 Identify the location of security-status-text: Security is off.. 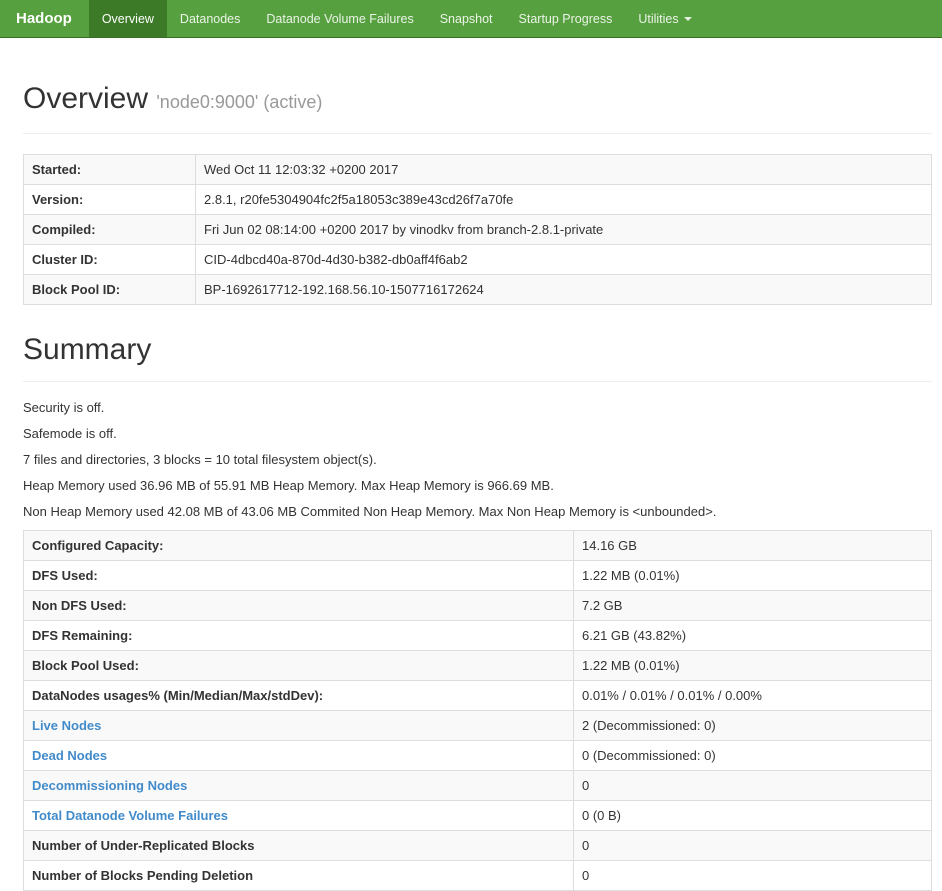
(64, 407).